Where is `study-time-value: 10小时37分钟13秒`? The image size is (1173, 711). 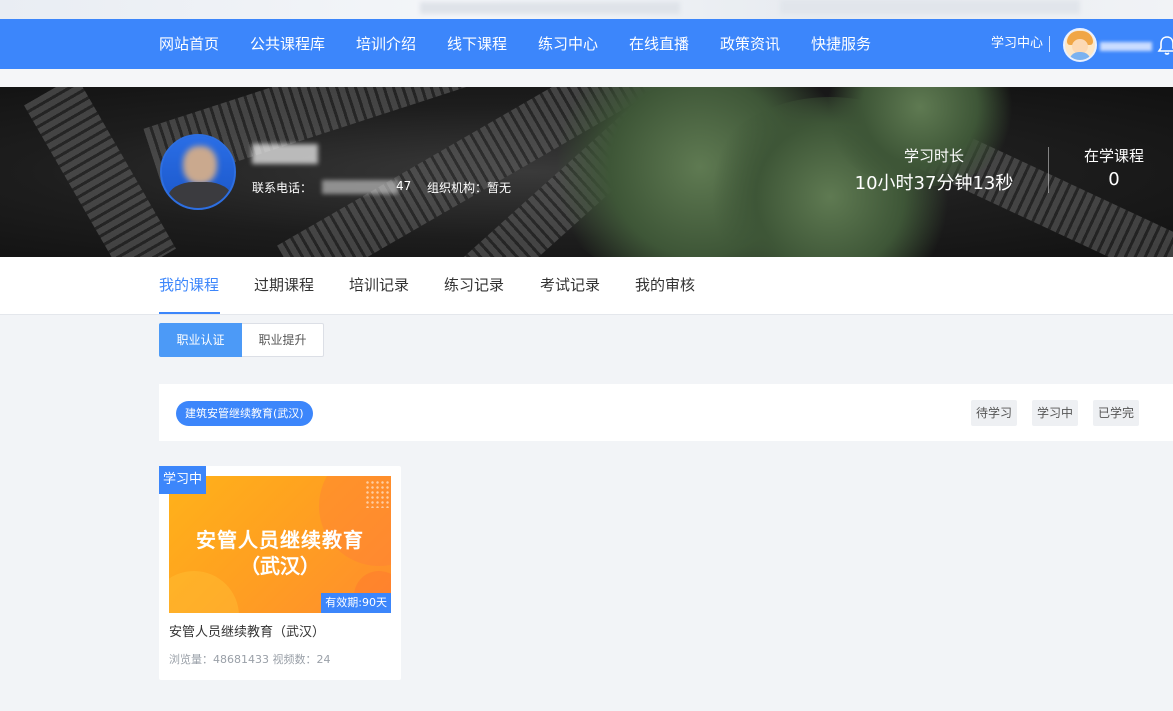 study-time-value: 10小时37分钟13秒 is located at coordinates (934, 183).